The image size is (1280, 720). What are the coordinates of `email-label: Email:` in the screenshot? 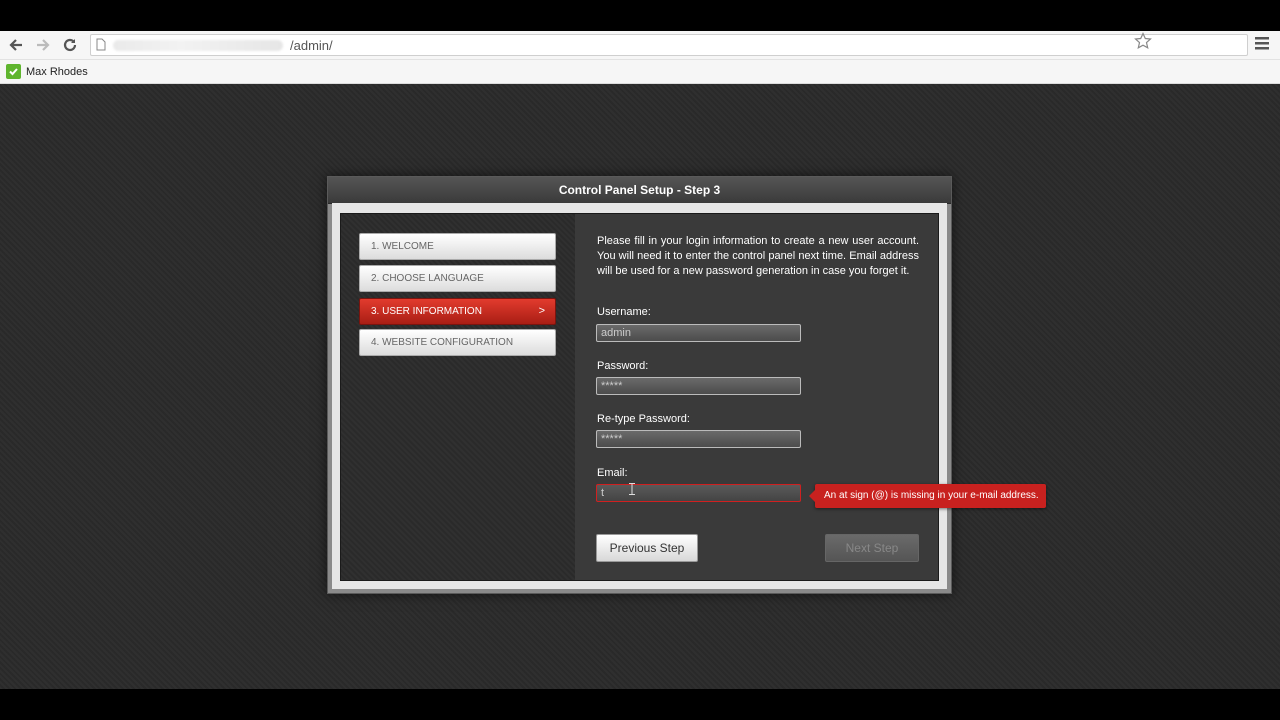 It's located at (612, 473).